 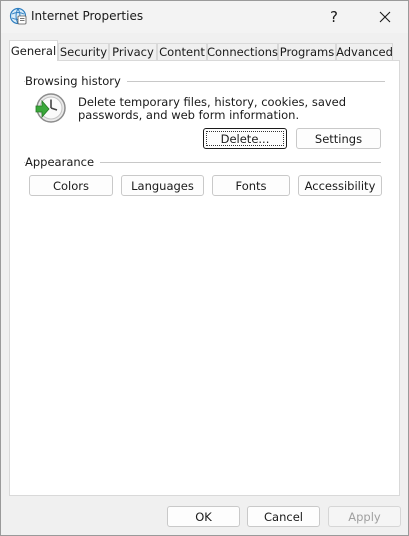 I want to click on help-icon: ?, so click(x=334, y=17).